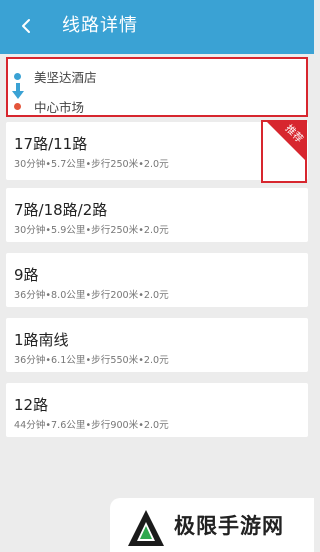  Describe the element at coordinates (100, 25) in the screenshot. I see `page-title: 线路详情` at that location.